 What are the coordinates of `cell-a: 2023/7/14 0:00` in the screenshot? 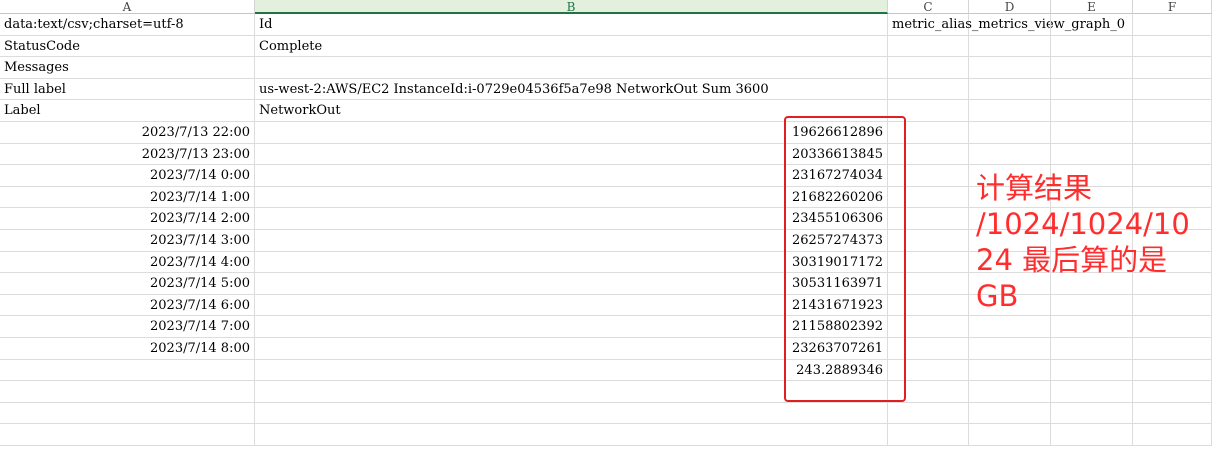 It's located at (127, 176).